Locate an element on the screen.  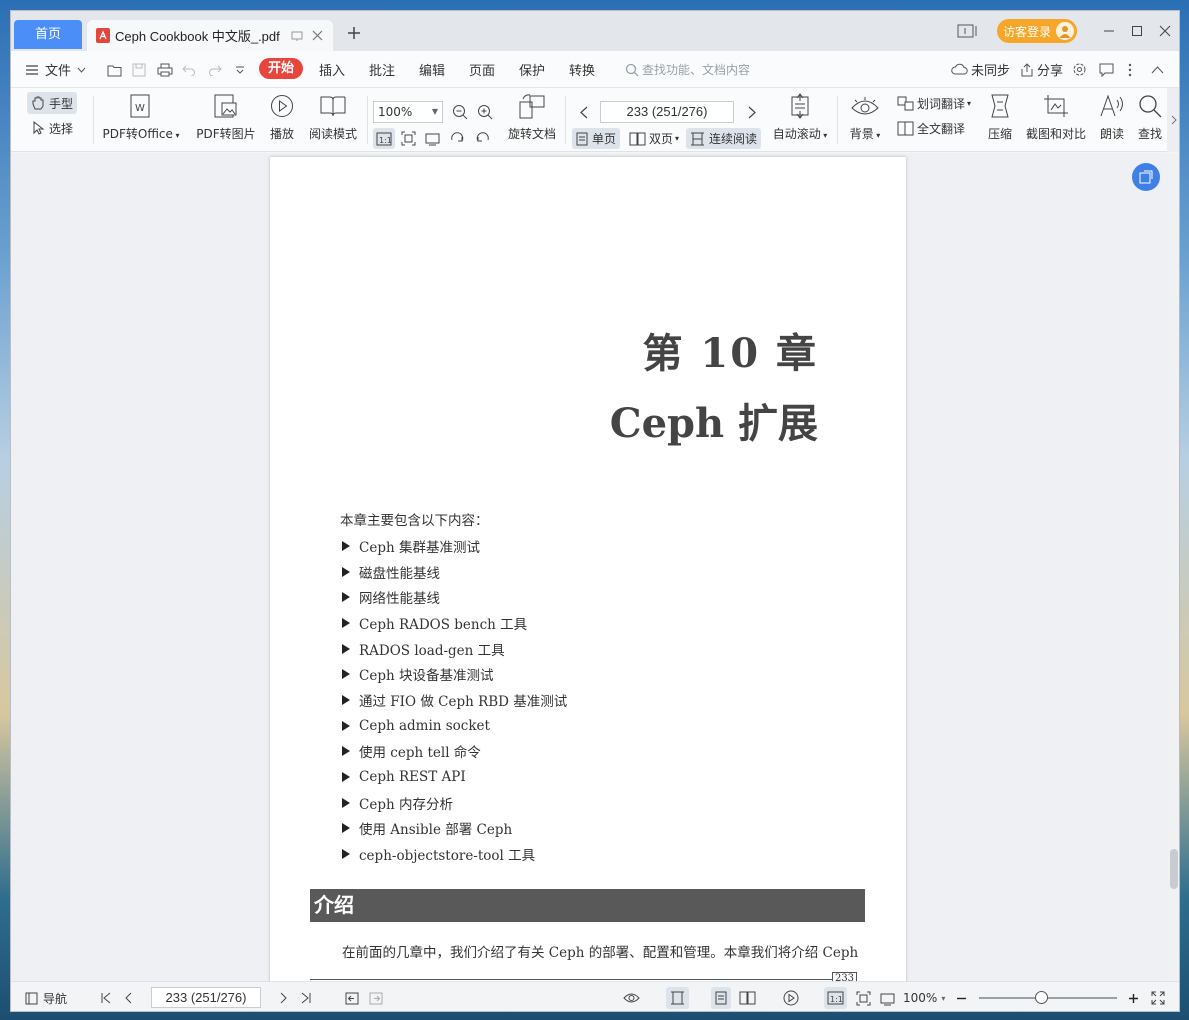
fit-width-status-icon is located at coordinates (887, 996).